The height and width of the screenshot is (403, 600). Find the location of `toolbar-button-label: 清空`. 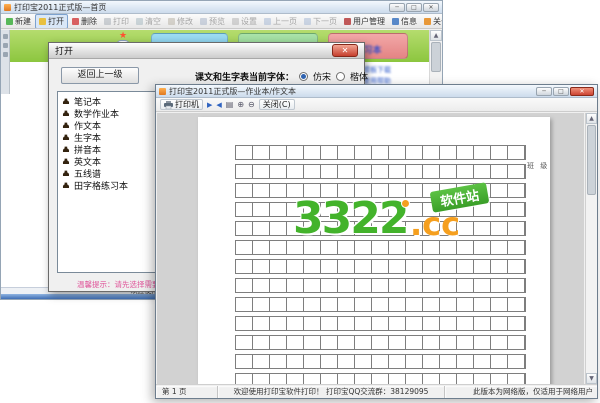

toolbar-button-label: 清空 is located at coordinates (153, 21).